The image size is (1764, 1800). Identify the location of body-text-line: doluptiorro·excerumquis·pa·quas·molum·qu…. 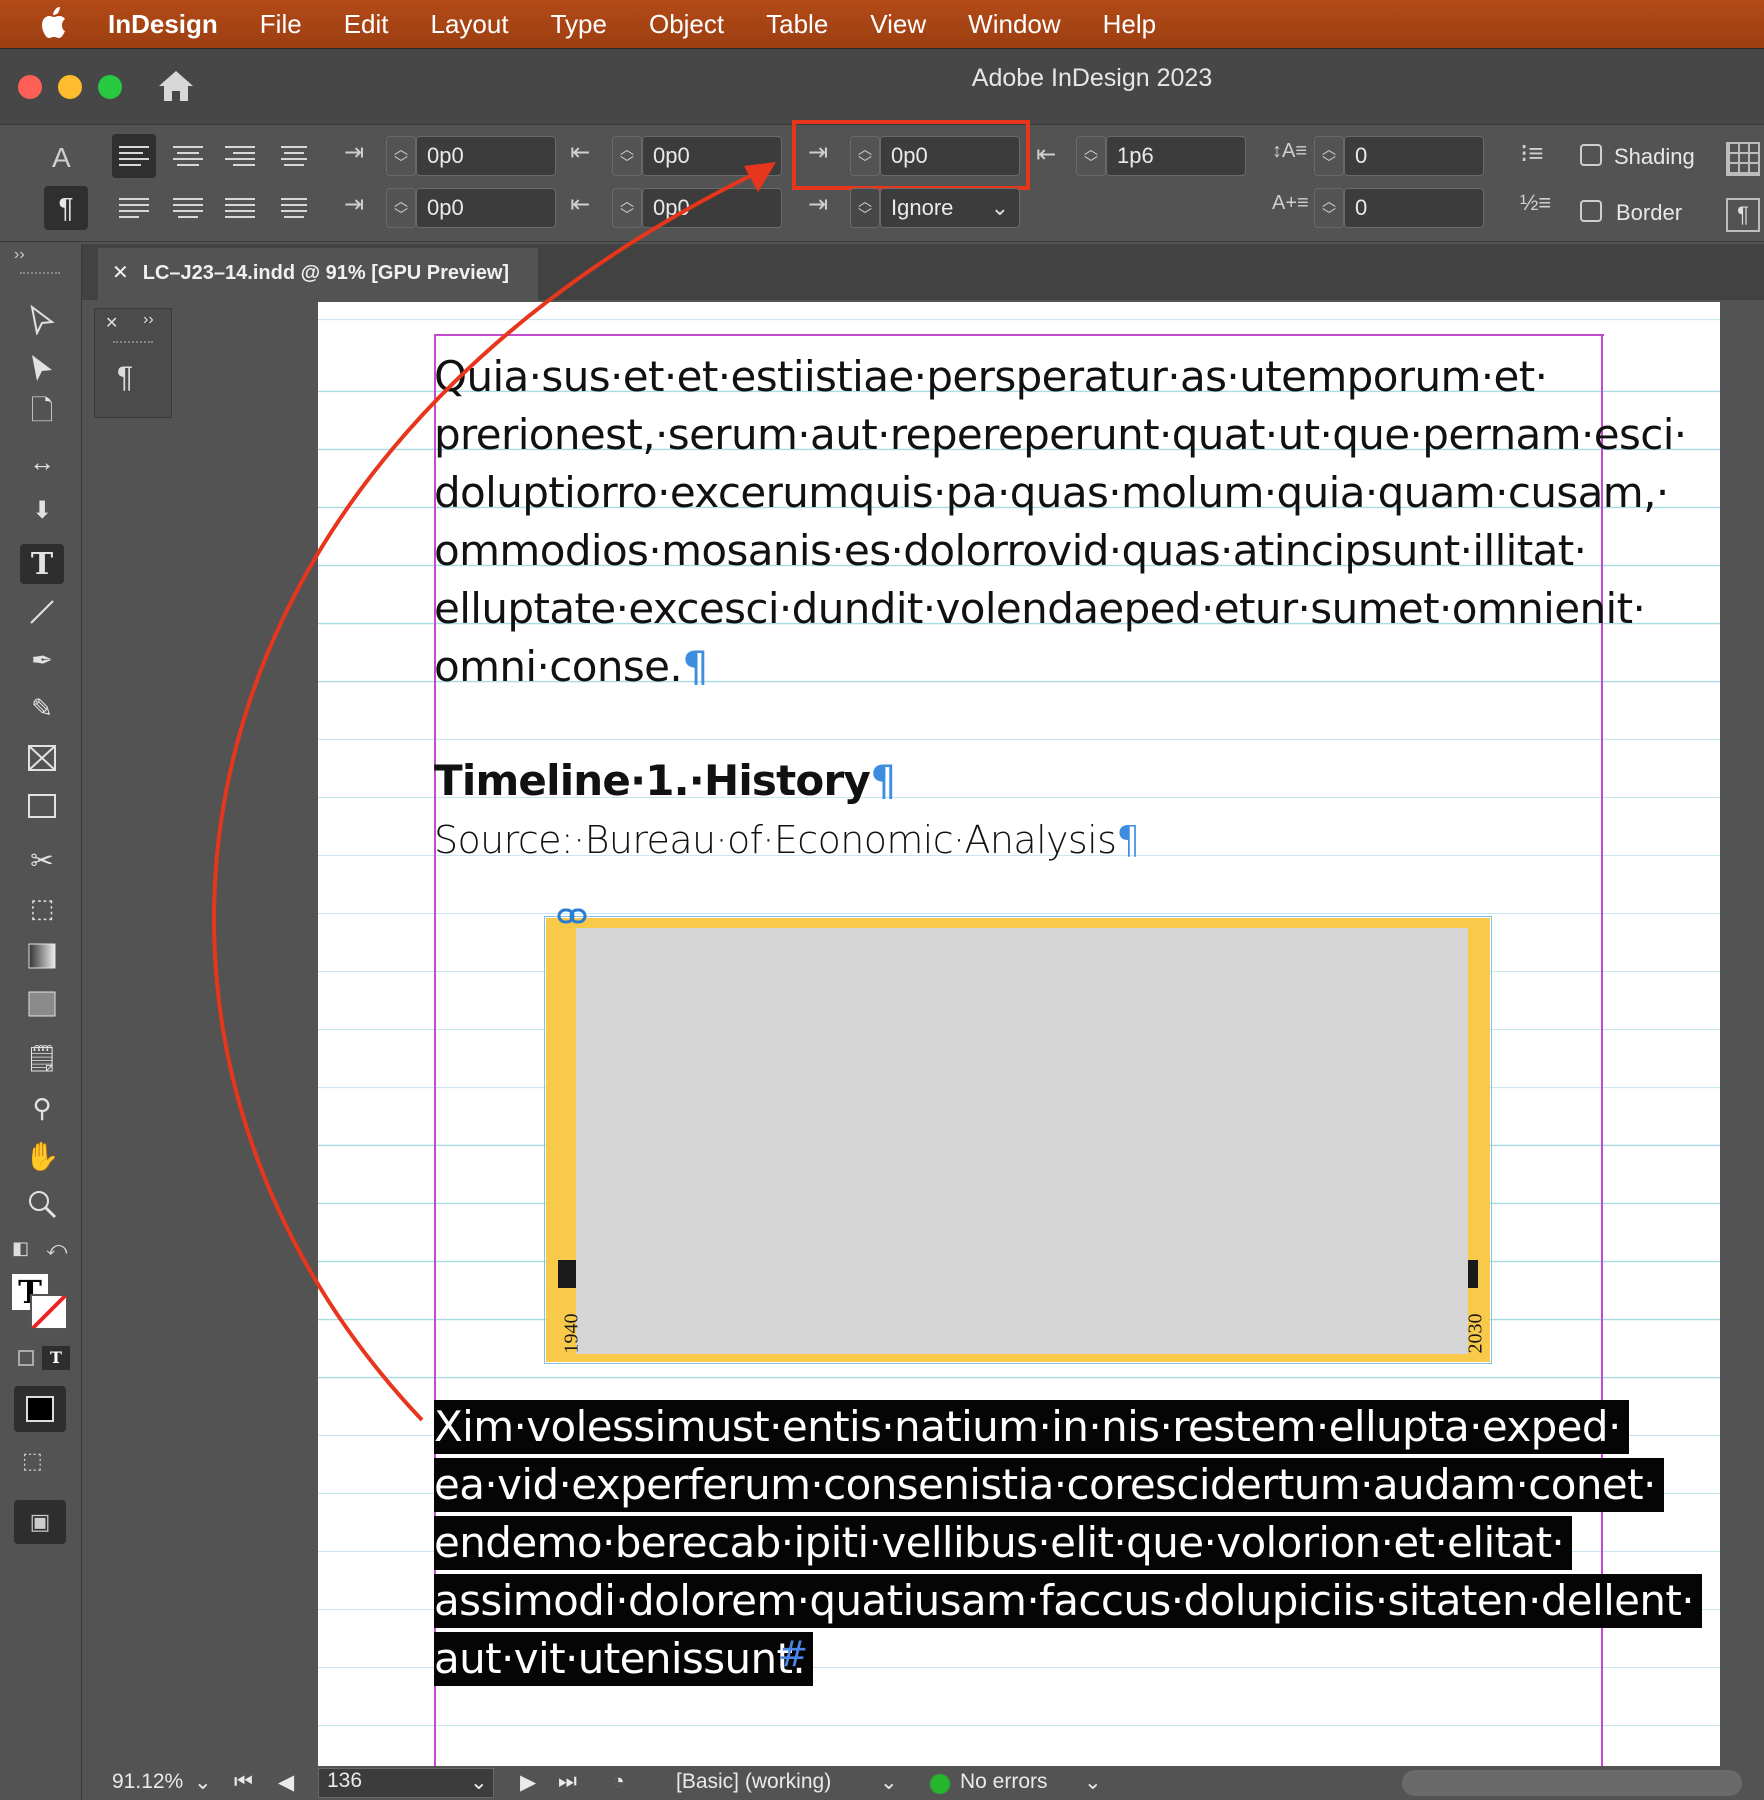
(1051, 493).